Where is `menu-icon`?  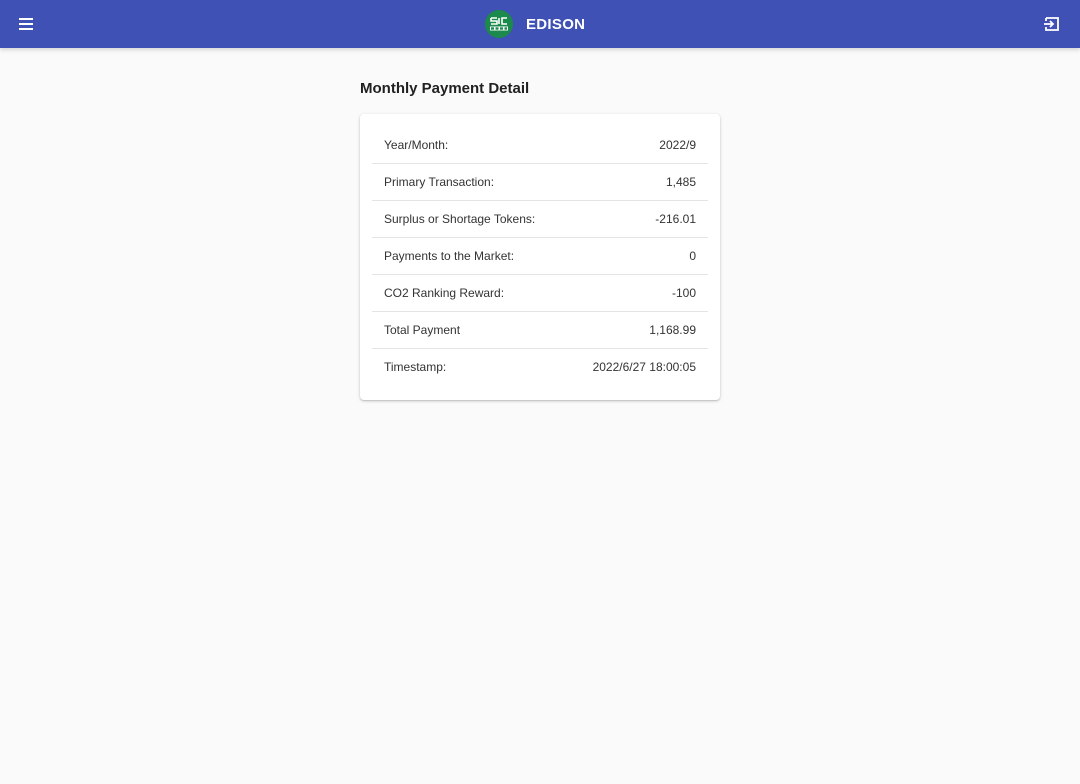 menu-icon is located at coordinates (26, 24).